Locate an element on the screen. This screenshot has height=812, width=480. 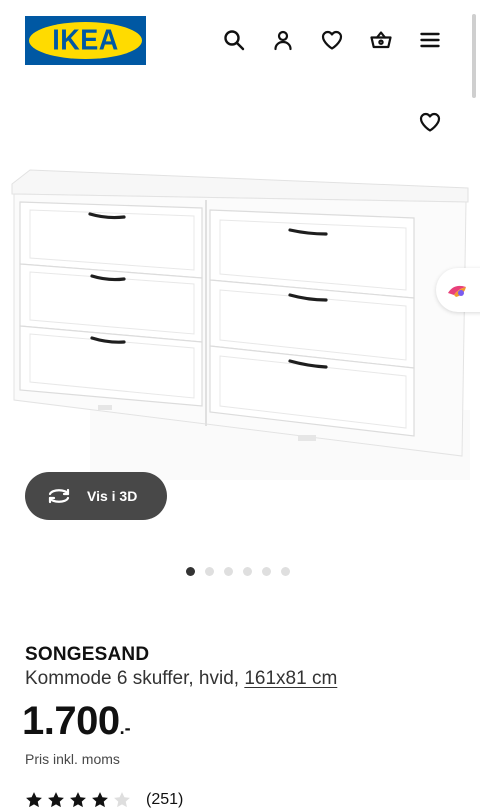
ikea-logo: IKEA is located at coordinates (85, 40).